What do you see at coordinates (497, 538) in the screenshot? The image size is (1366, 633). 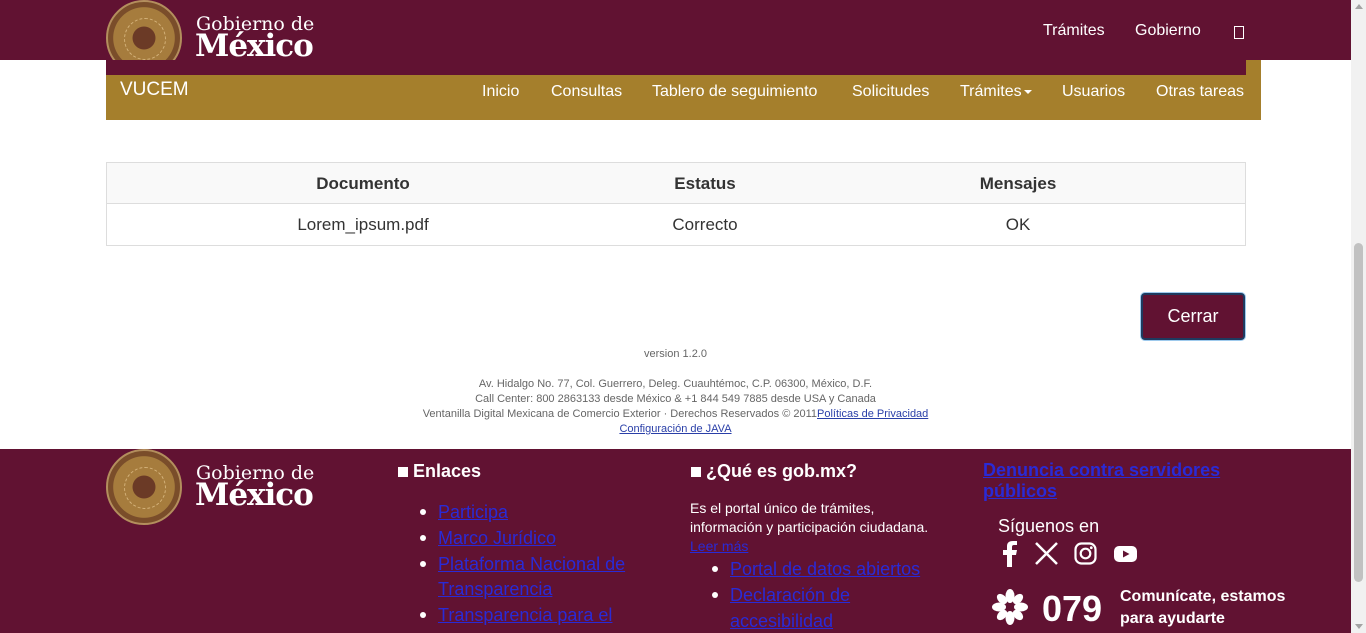 I see `link-marco-juridico: Marco Jurídico` at bounding box center [497, 538].